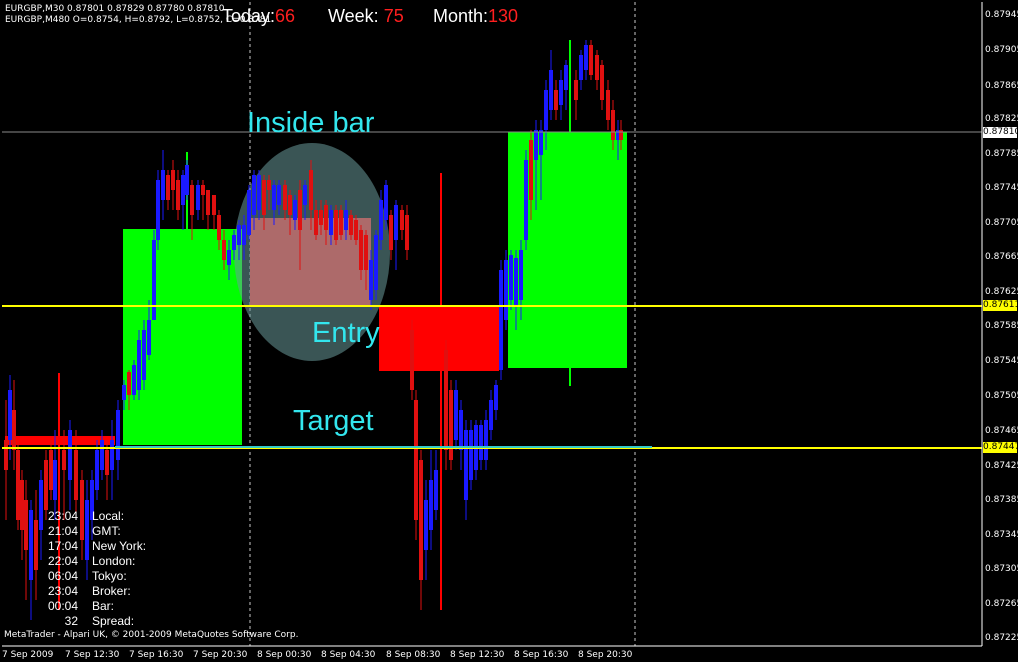 Image resolution: width=1018 pixels, height=662 pixels. What do you see at coordinates (1001, 396) in the screenshot?
I see `price-tick: 0.87505` at bounding box center [1001, 396].